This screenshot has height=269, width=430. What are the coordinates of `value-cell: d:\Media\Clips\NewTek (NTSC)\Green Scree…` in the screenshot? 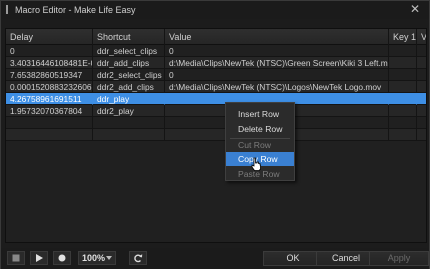 It's located at (277, 63).